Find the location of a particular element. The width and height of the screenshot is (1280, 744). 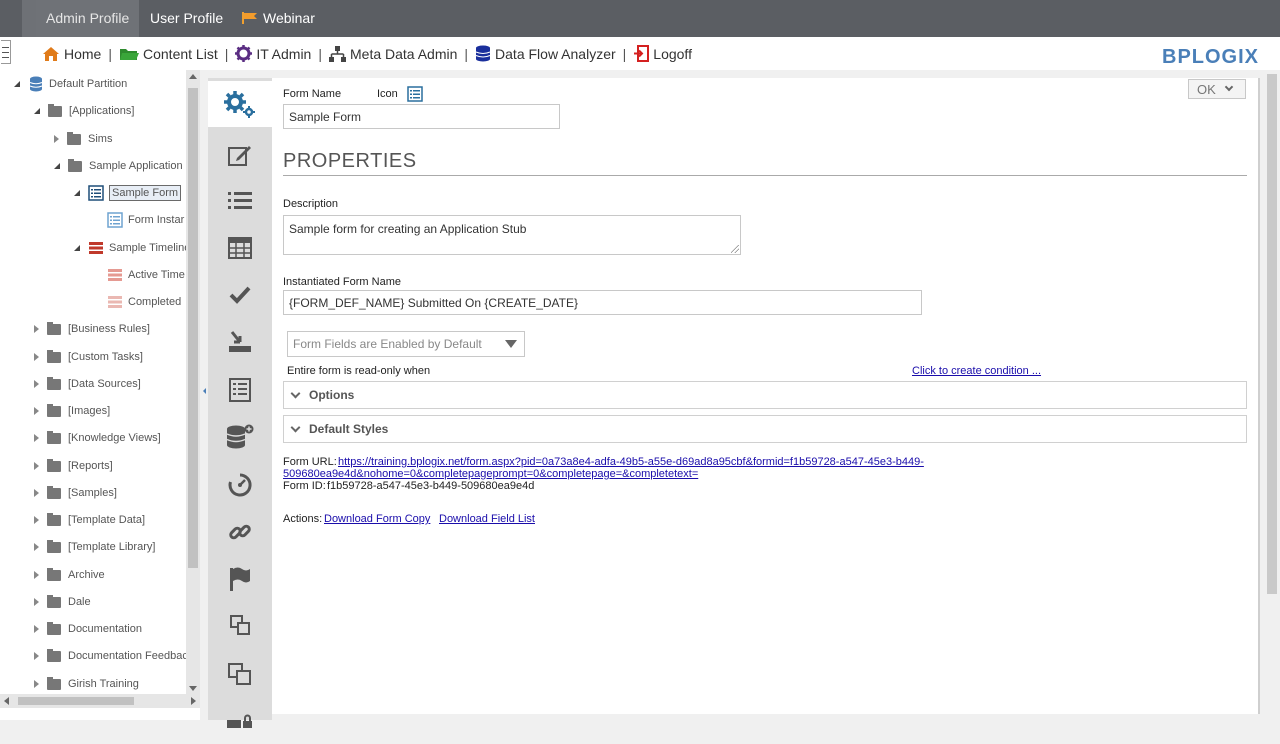

tree-item: Documentation is located at coordinates (88, 629).